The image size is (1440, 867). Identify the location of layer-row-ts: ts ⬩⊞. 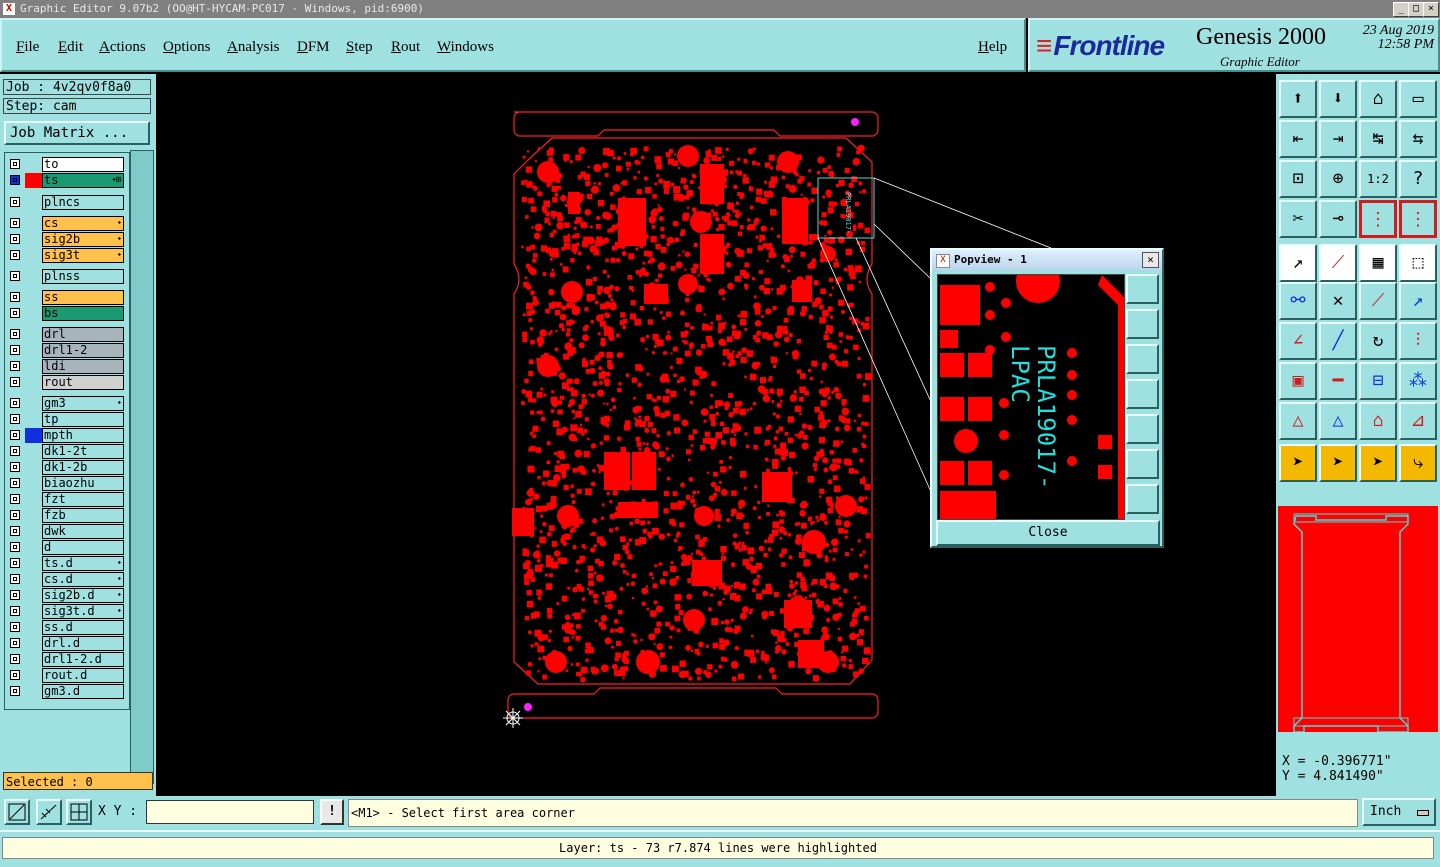
(67, 180).